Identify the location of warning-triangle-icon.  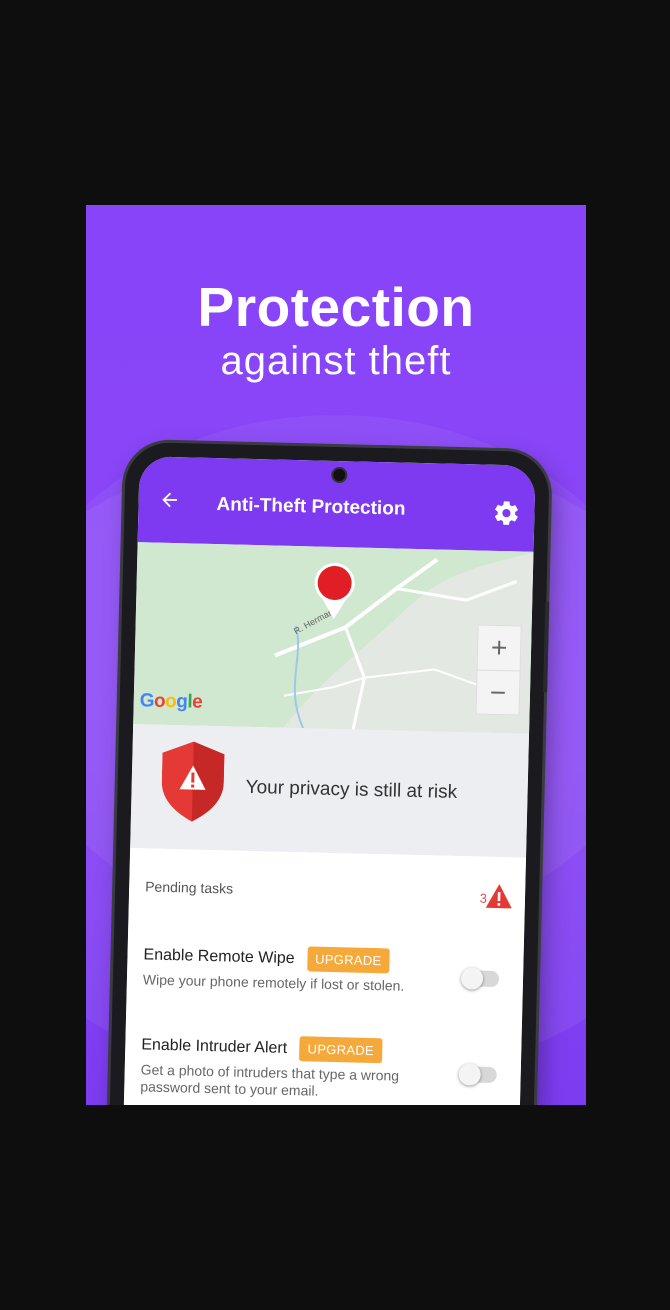
(499, 896).